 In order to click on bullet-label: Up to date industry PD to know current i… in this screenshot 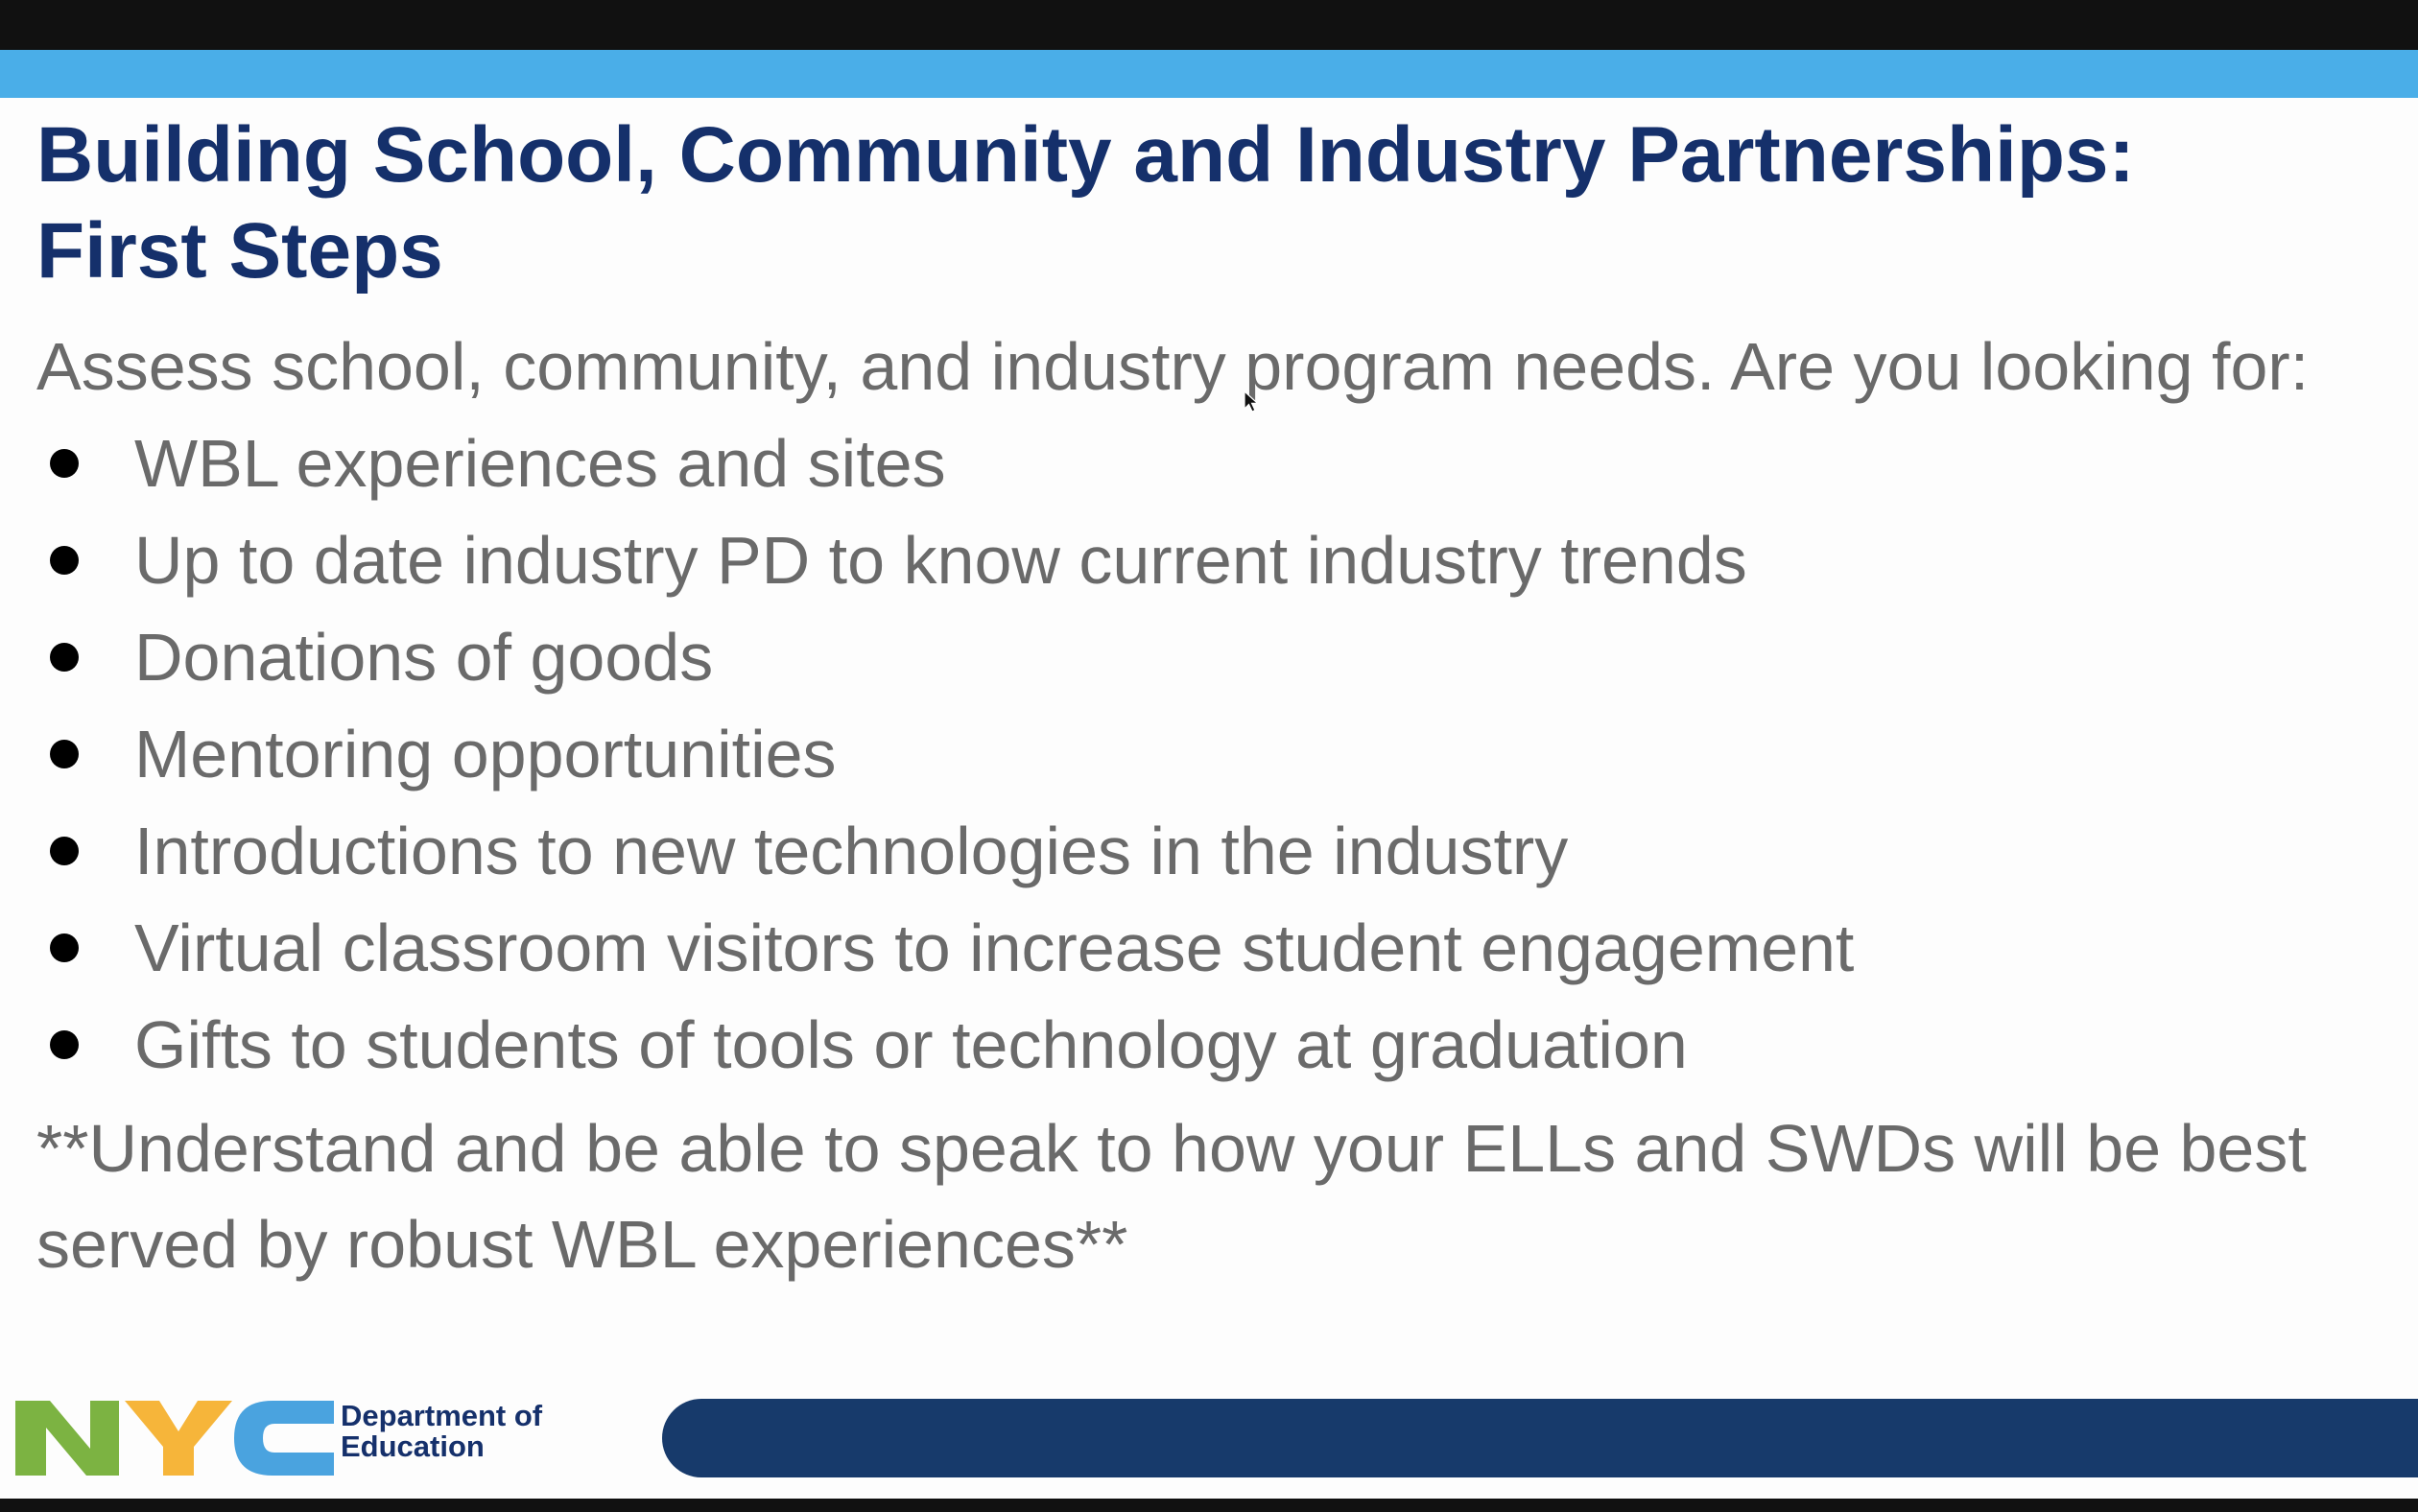, I will do `click(941, 560)`.